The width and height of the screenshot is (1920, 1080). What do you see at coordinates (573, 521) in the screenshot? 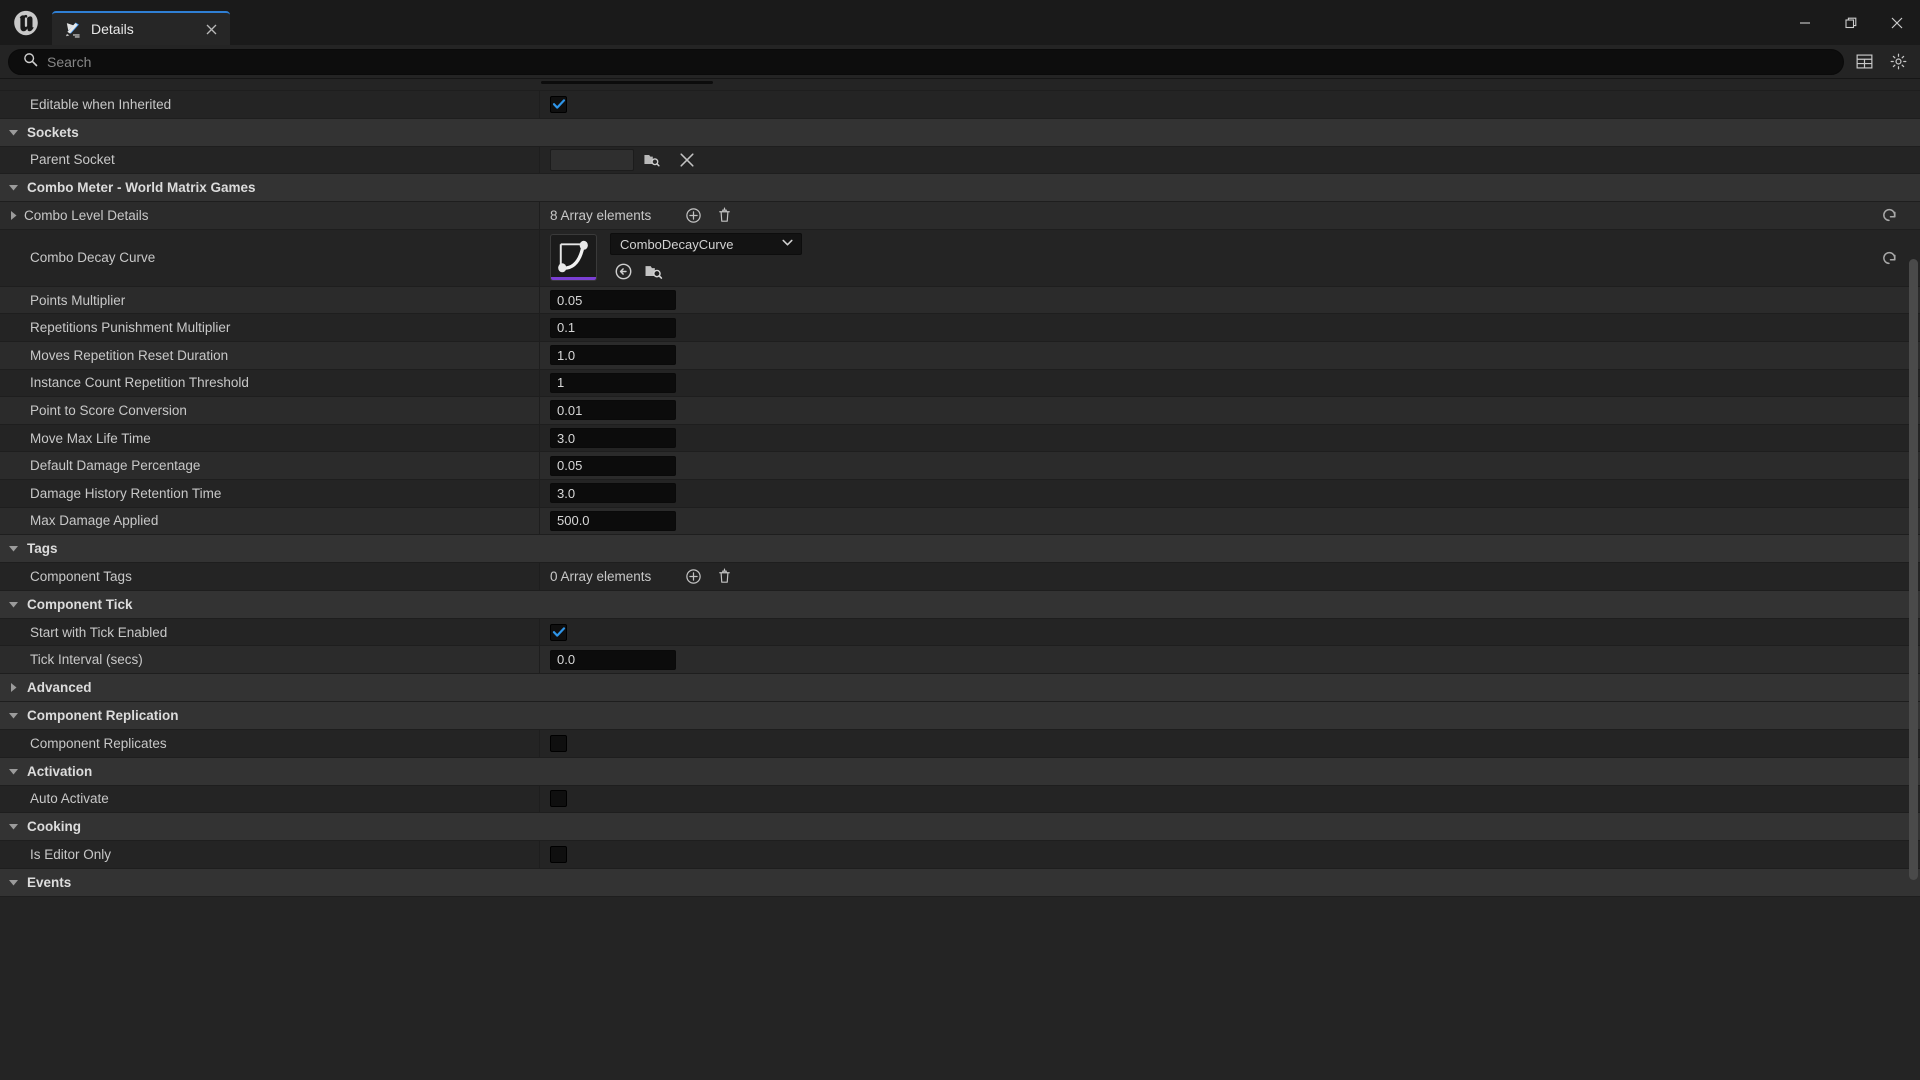
I see `number-value: 500.0` at bounding box center [573, 521].